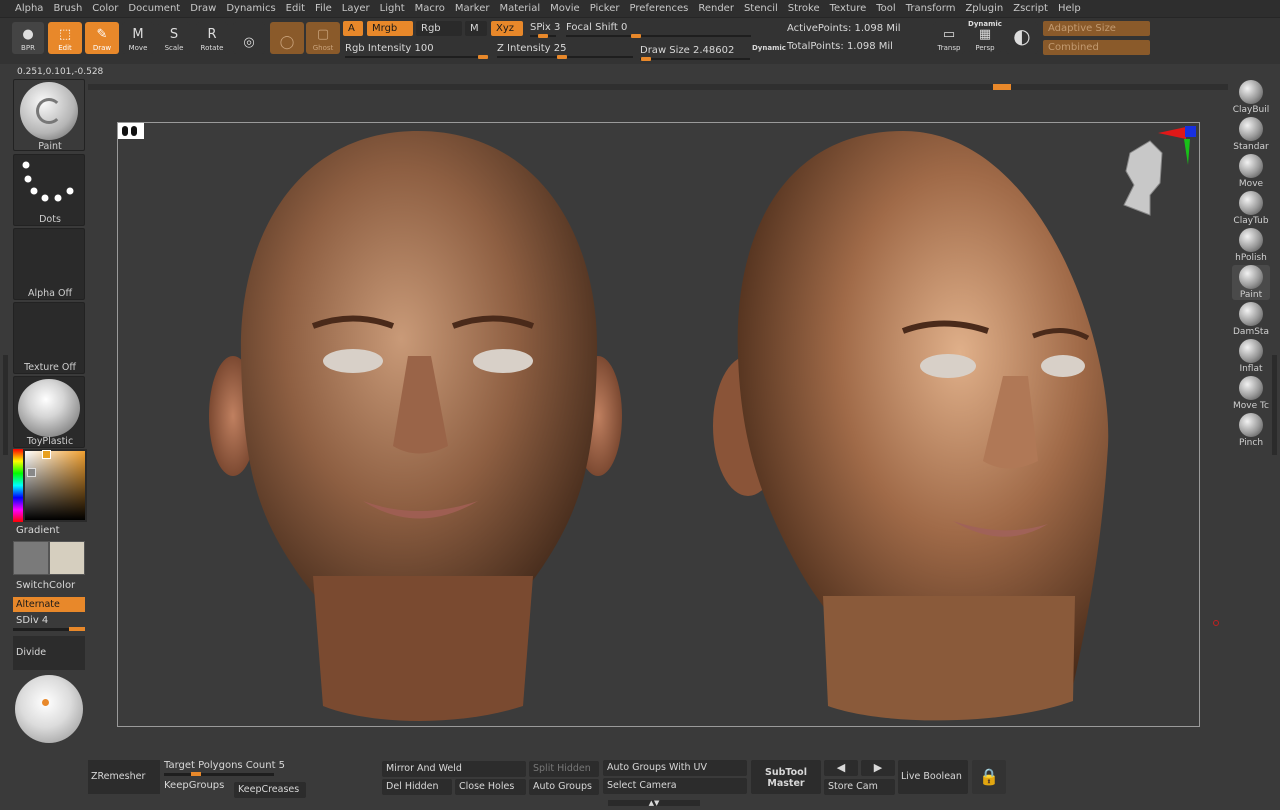  I want to click on keepgroups-button: KeepGroups, so click(194, 785).